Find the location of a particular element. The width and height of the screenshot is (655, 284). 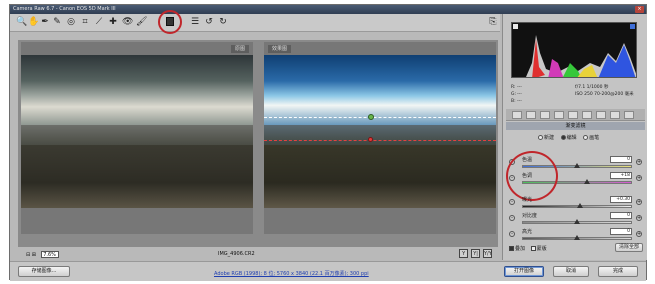

section-title: 渐变滤镜 is located at coordinates (575, 126).